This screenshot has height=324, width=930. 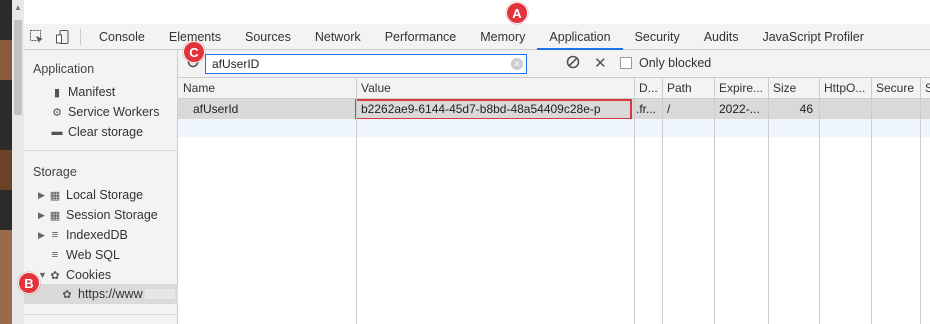 I want to click on tab-performance: Performance, so click(x=421, y=37).